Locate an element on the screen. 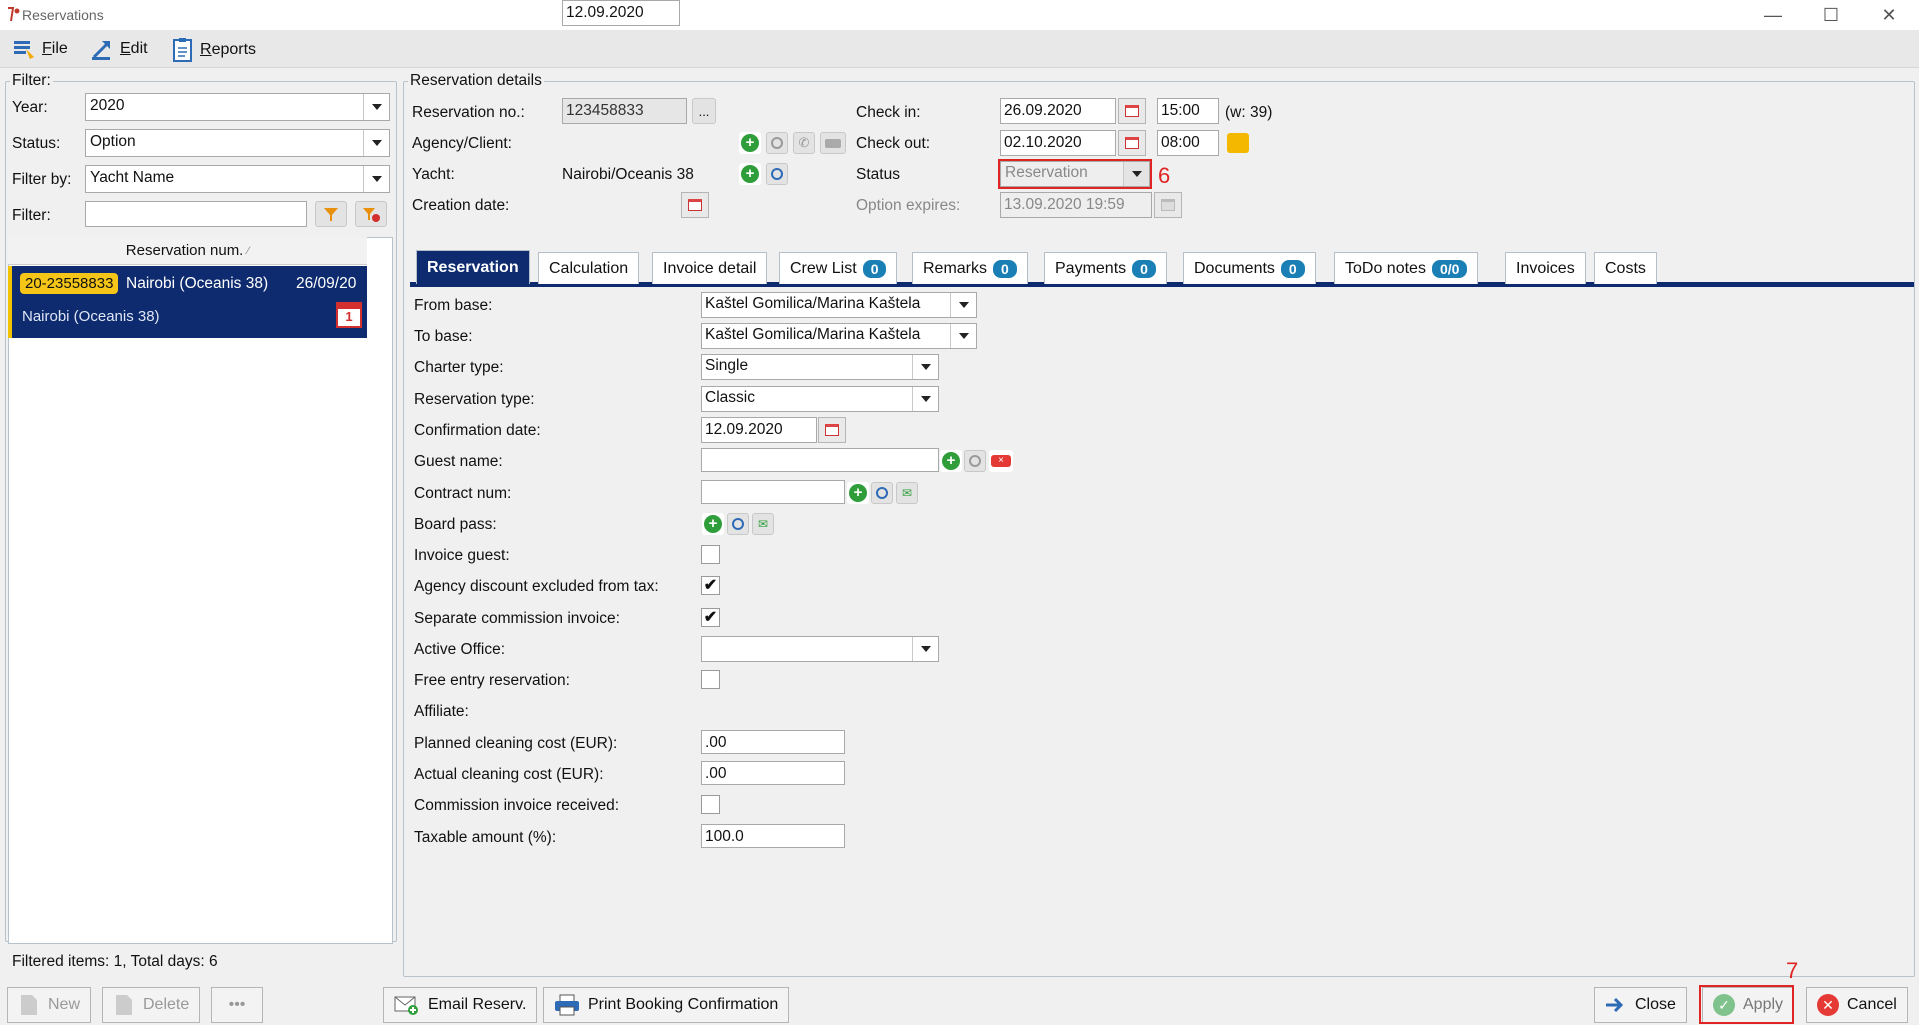 Image resolution: width=1919 pixels, height=1025 pixels. add-yacht-button: + is located at coordinates (750, 174).